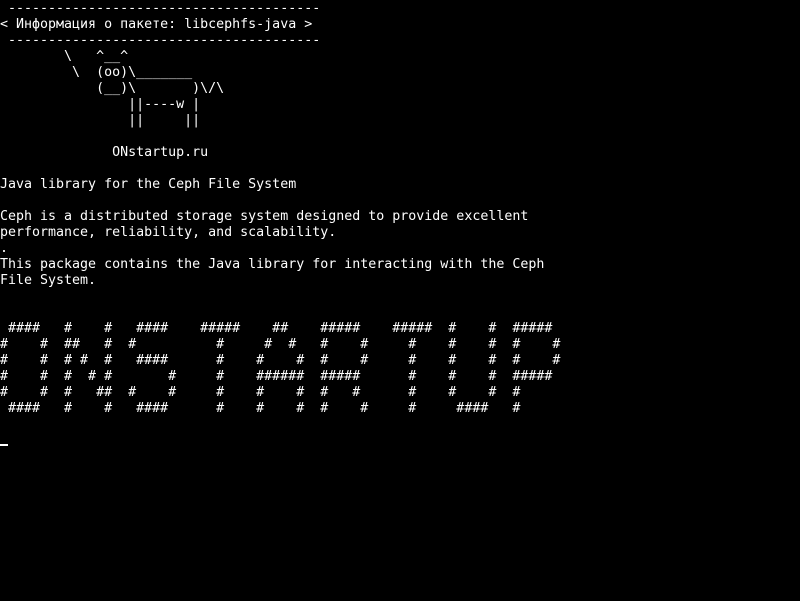 This screenshot has height=601, width=800. Describe the element at coordinates (4, 445) in the screenshot. I see `text-cursor` at that location.